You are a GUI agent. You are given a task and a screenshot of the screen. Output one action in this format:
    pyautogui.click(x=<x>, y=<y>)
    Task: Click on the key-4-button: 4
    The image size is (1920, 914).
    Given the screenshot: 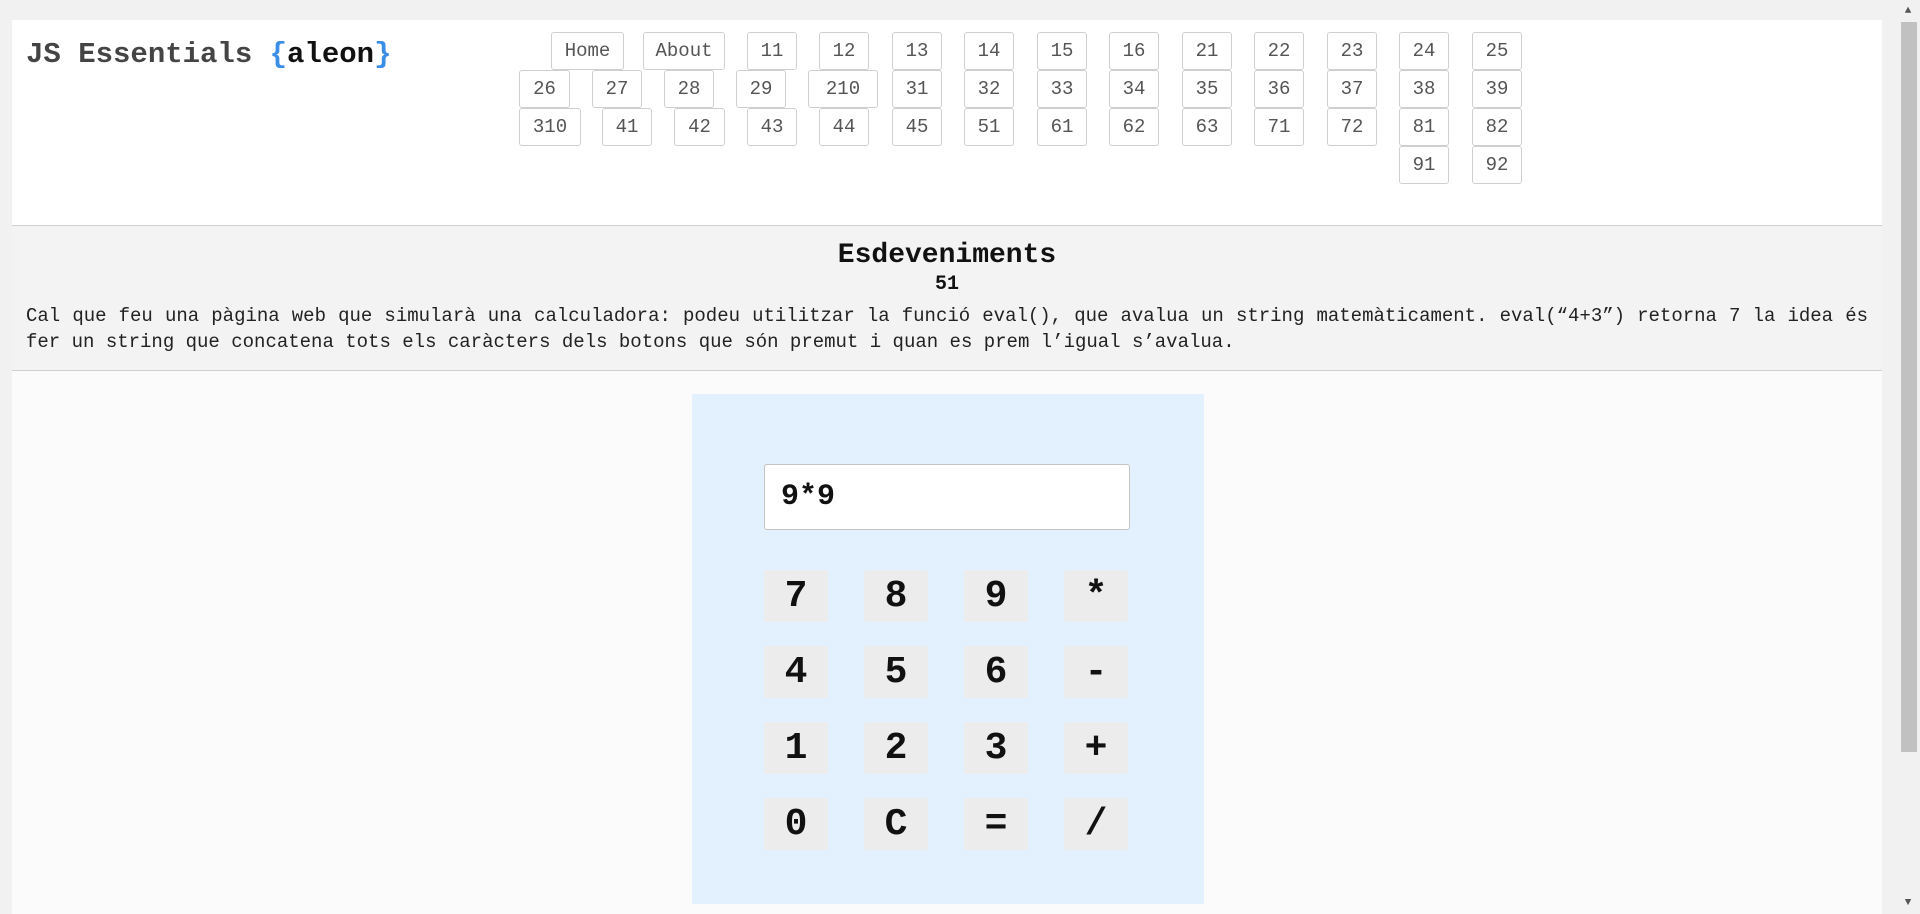 What is the action you would take?
    pyautogui.click(x=796, y=672)
    